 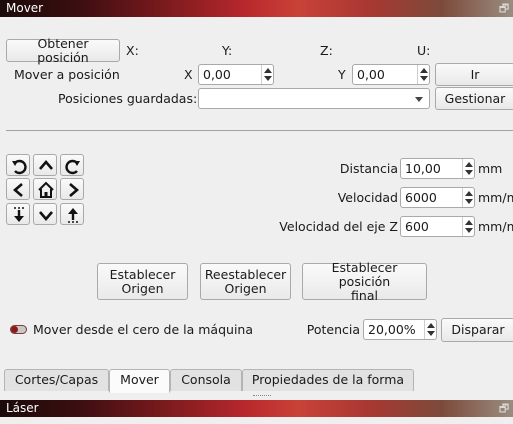 What do you see at coordinates (342, 74) in the screenshot?
I see `y-field-label: Y` at bounding box center [342, 74].